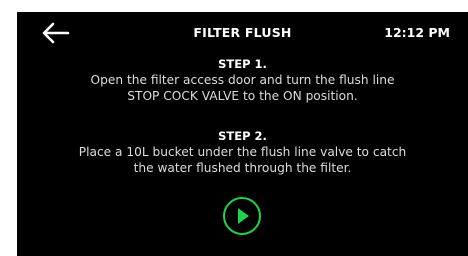 This screenshot has height=256, width=468. What do you see at coordinates (242, 64) in the screenshot?
I see `step-1-heading: STEP 1.` at bounding box center [242, 64].